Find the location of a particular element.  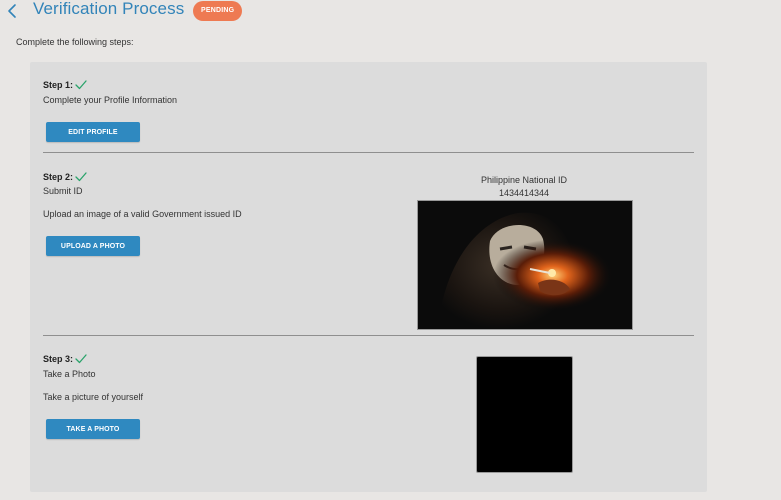

step-2-label: Step 2: is located at coordinates (58, 177).